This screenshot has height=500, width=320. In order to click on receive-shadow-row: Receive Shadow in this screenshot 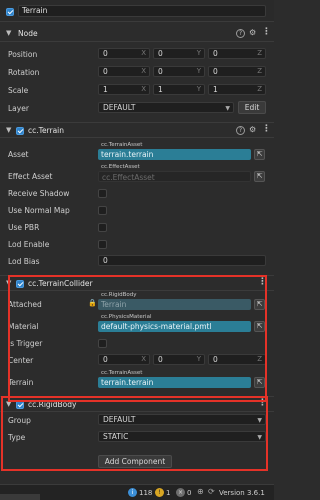, I will do `click(137, 194)`.